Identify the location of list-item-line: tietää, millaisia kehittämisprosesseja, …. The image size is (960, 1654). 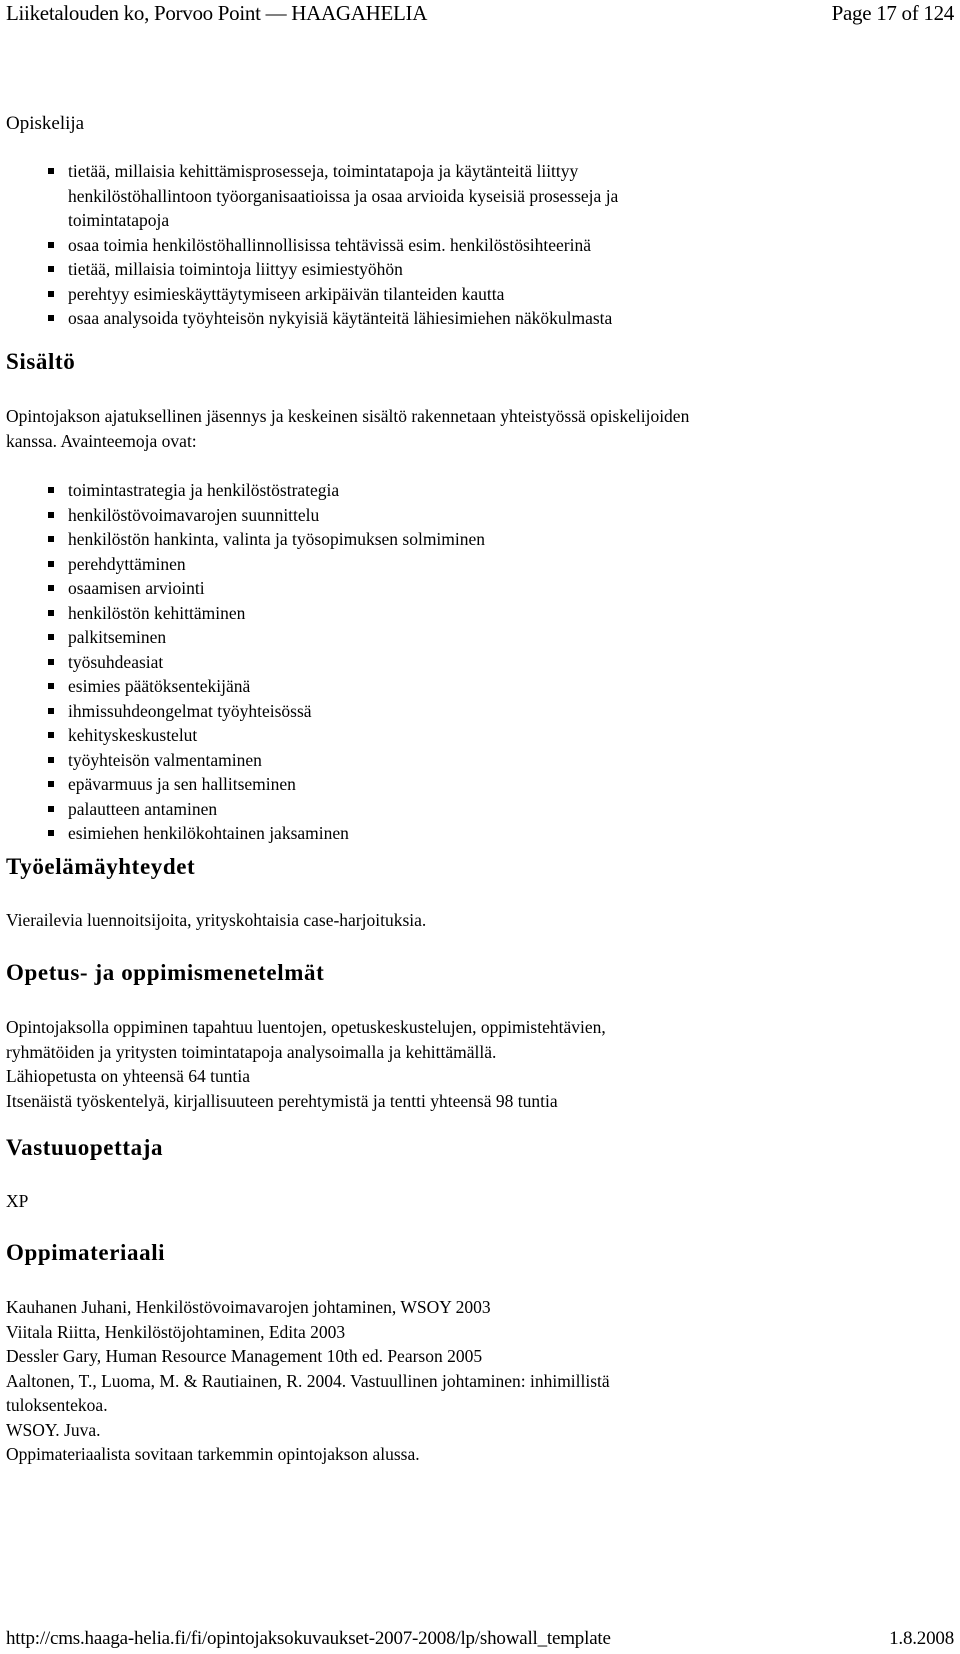
(323, 171).